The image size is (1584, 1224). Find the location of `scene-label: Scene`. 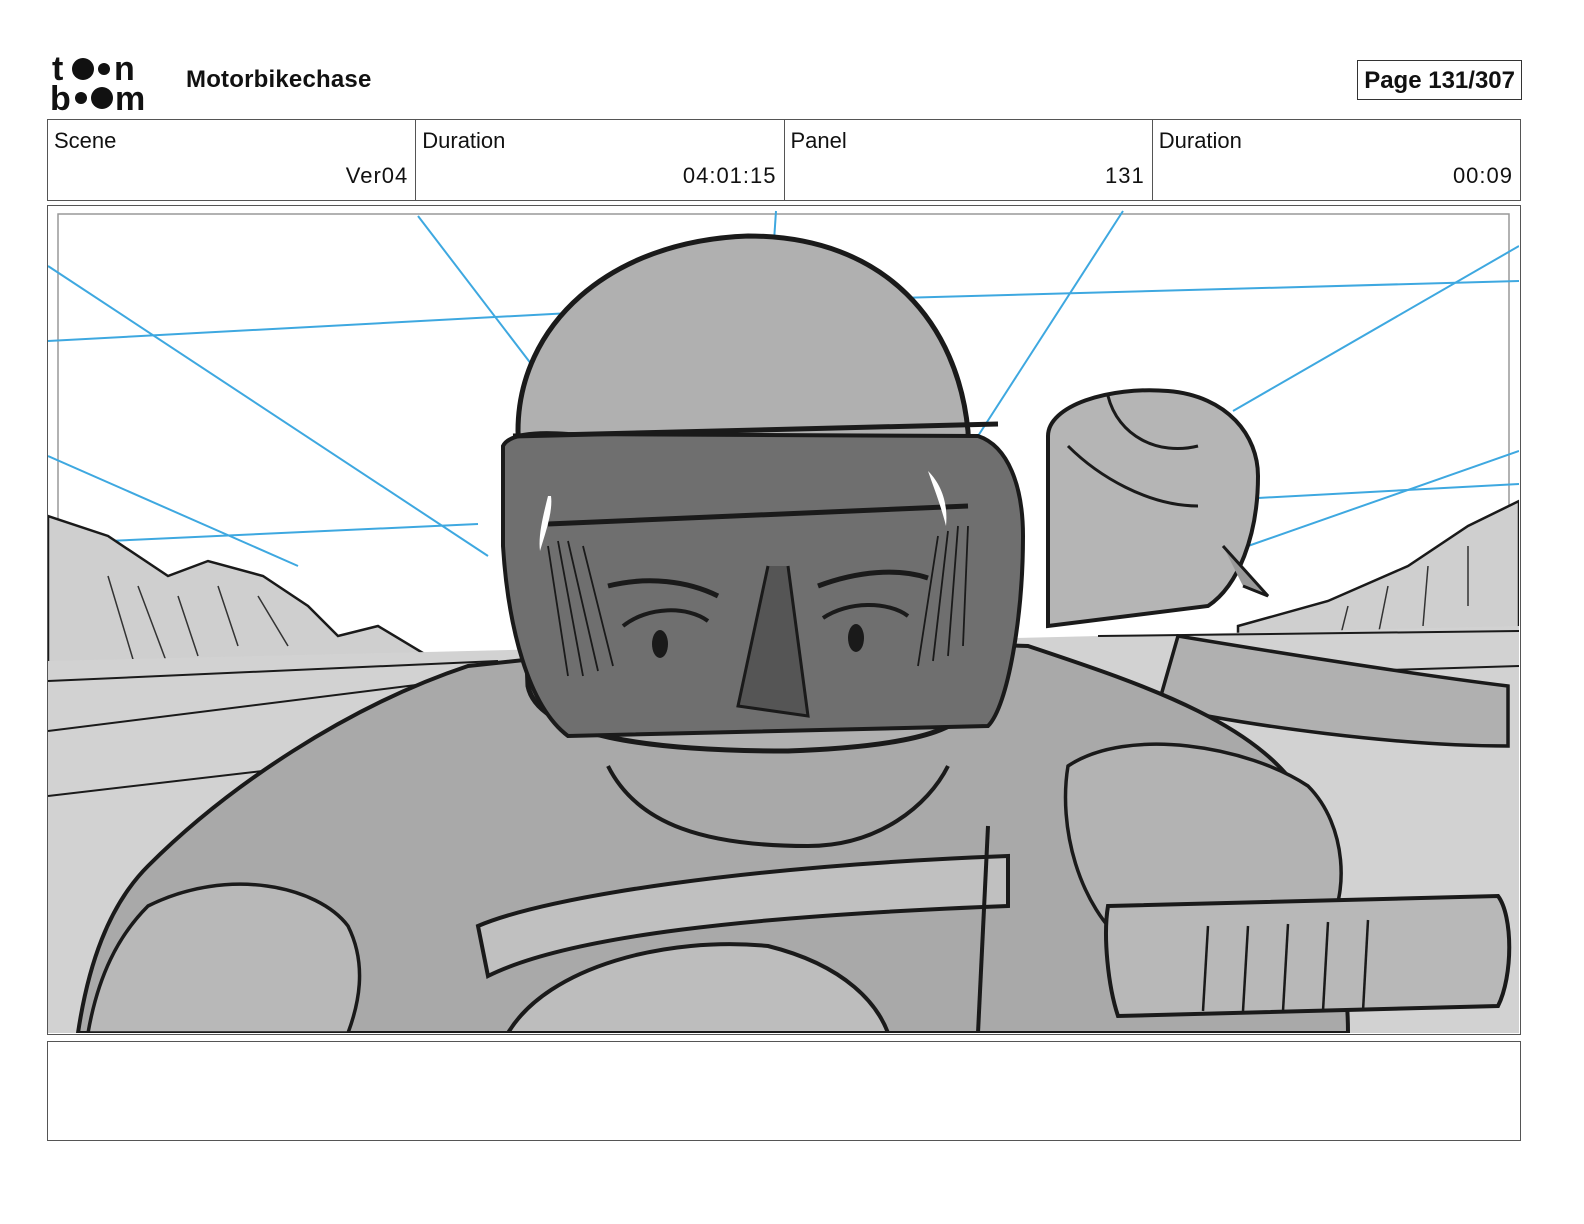

scene-label: Scene is located at coordinates (85, 140).